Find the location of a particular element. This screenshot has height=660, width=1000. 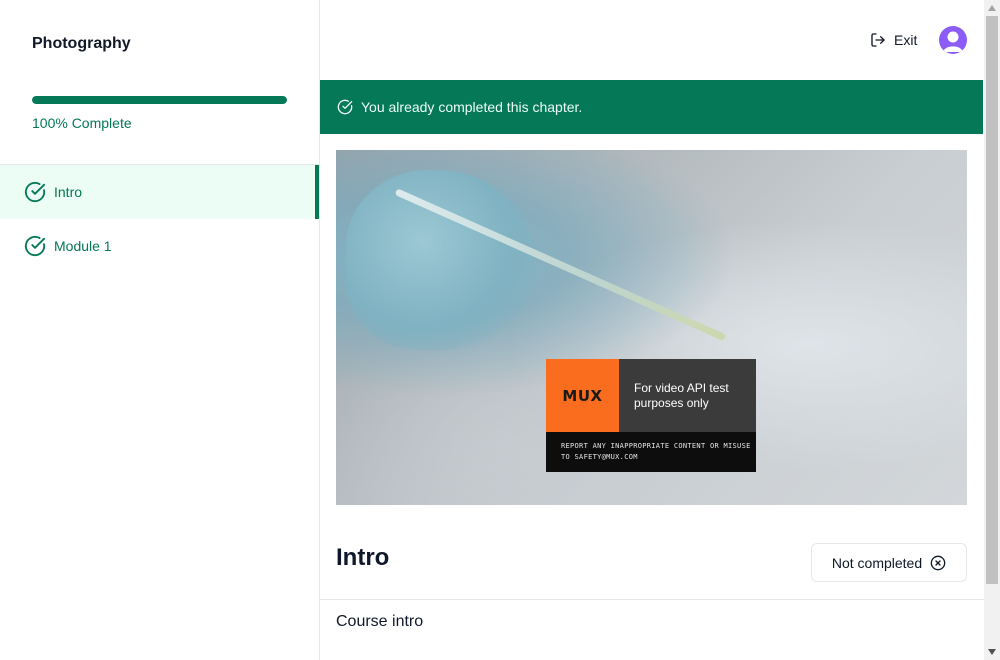

log-out-icon is located at coordinates (878, 40).